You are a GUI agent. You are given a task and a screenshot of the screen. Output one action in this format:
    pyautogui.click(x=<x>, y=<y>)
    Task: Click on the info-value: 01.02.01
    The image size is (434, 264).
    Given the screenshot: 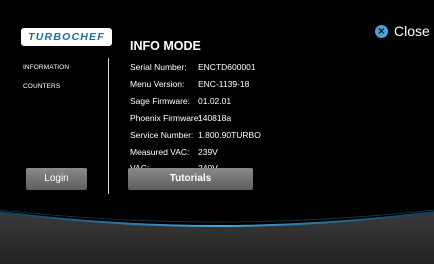 What is the action you would take?
    pyautogui.click(x=215, y=101)
    